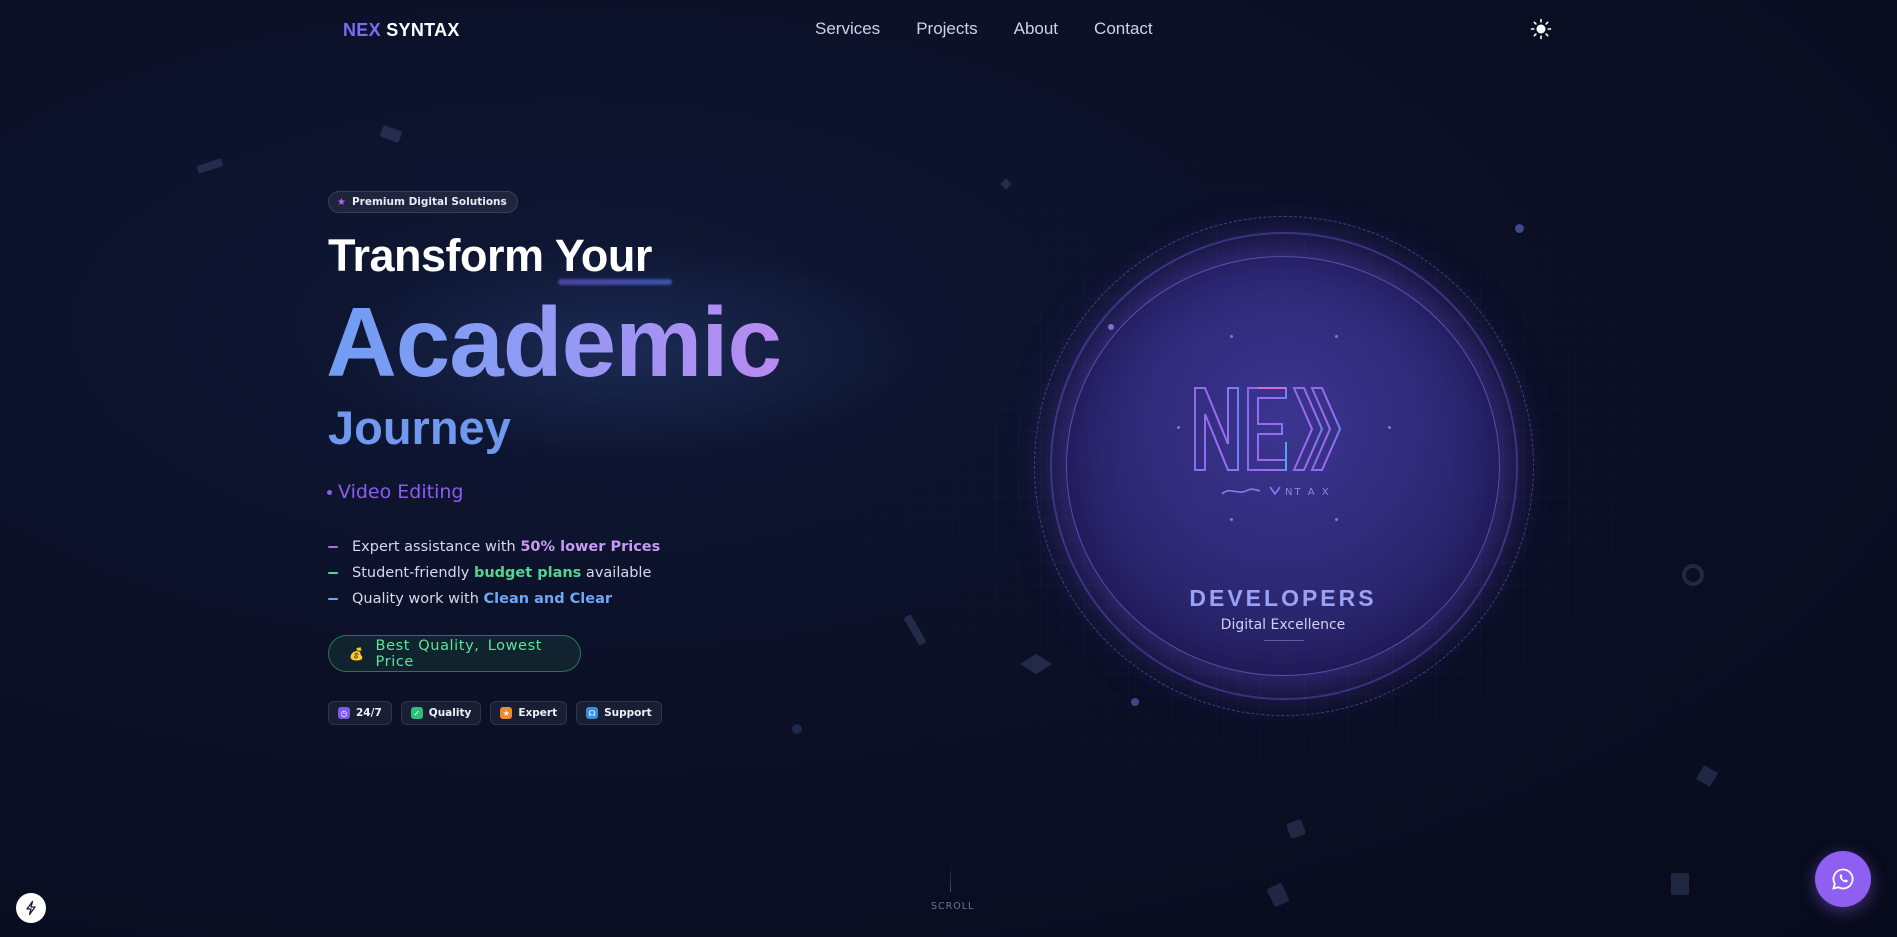  I want to click on chip-support: ☊ Support, so click(619, 713).